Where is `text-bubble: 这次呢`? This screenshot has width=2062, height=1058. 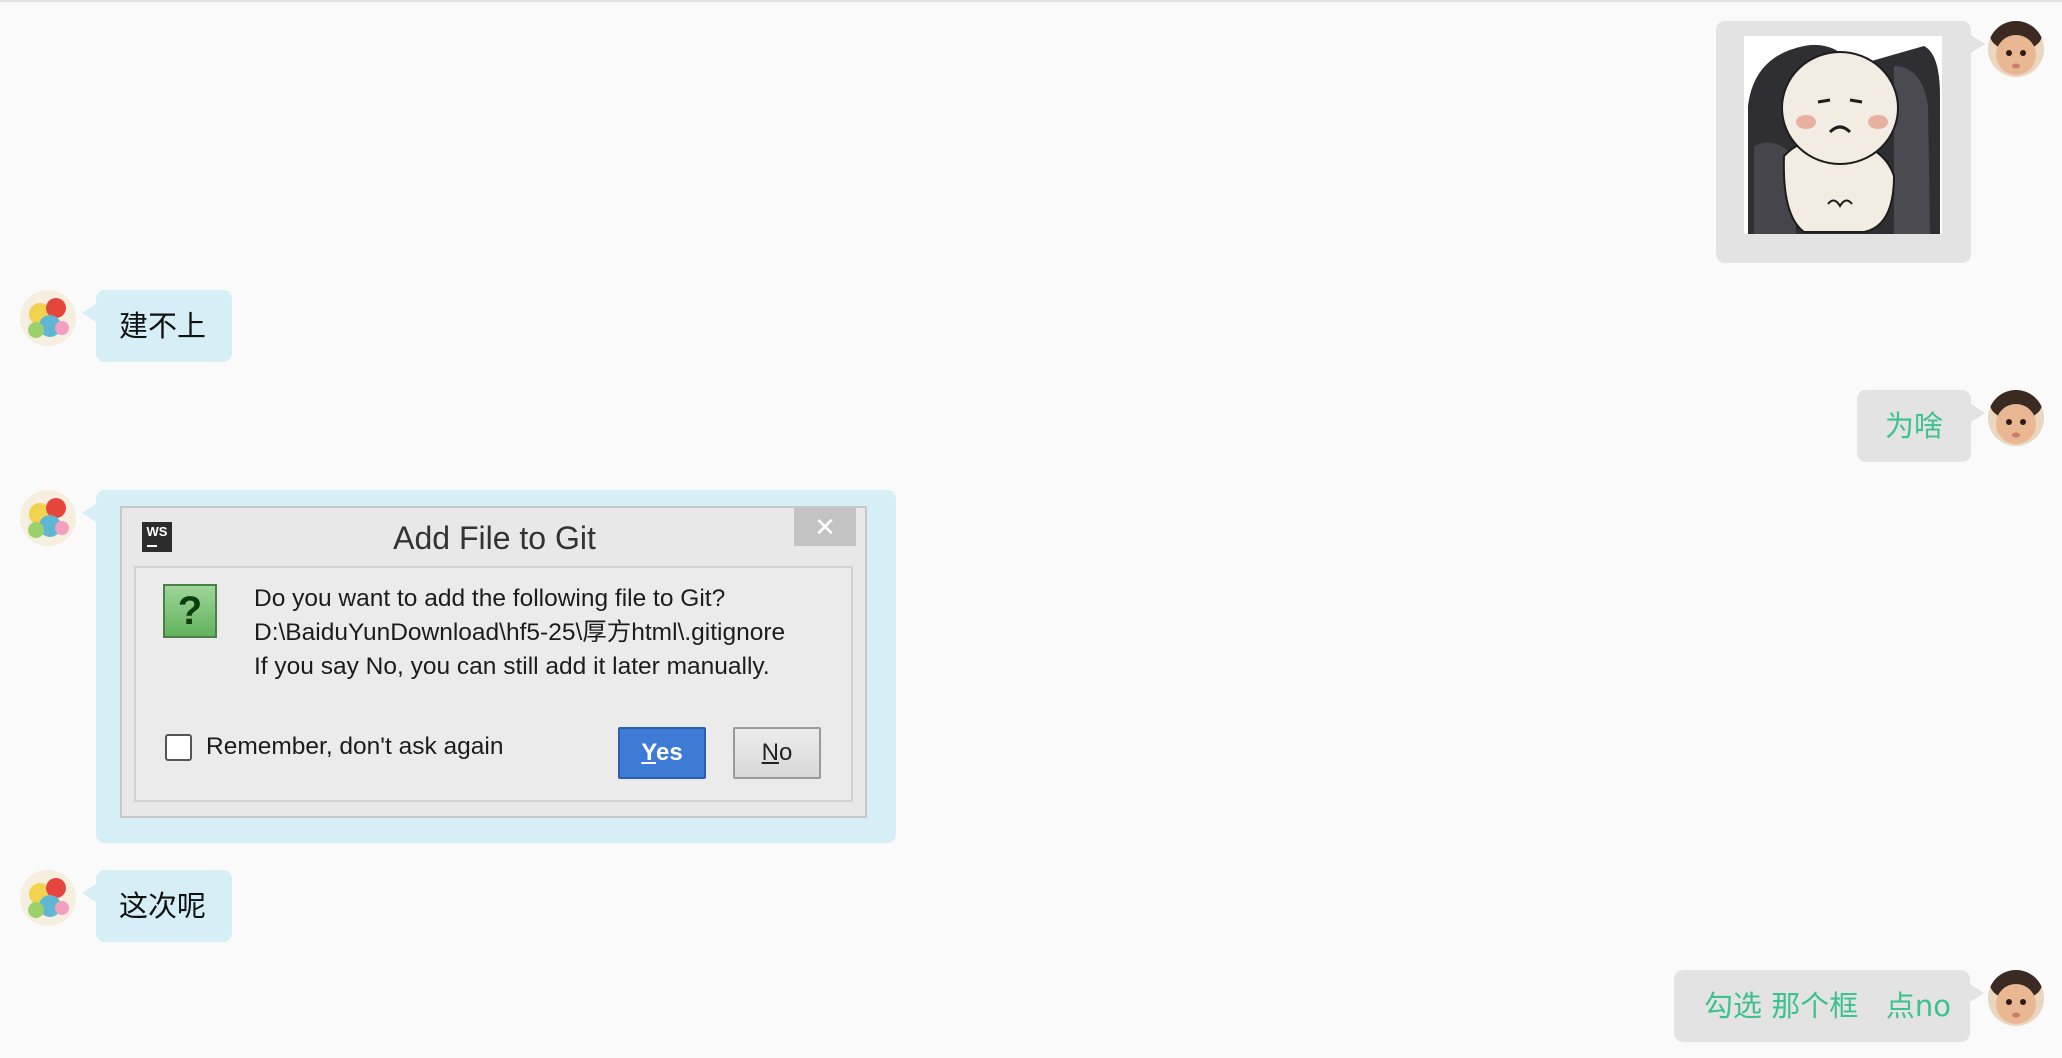
text-bubble: 这次呢 is located at coordinates (157, 906).